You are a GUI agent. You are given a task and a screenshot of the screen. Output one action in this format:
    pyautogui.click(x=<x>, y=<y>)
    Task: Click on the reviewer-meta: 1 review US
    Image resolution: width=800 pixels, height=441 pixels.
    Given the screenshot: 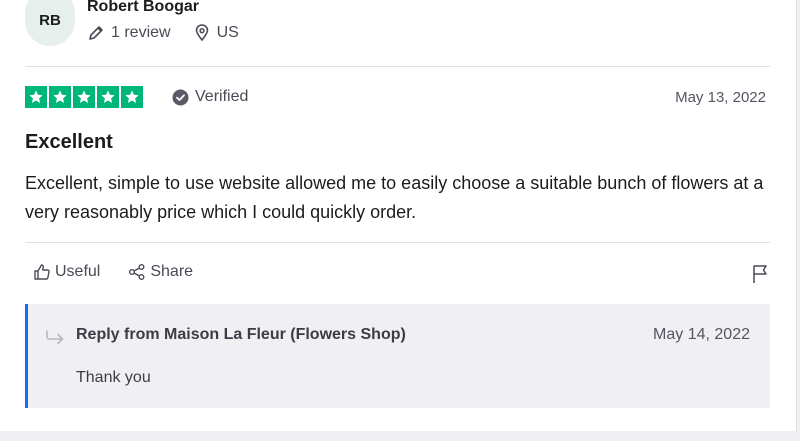 What is the action you would take?
    pyautogui.click(x=174, y=33)
    